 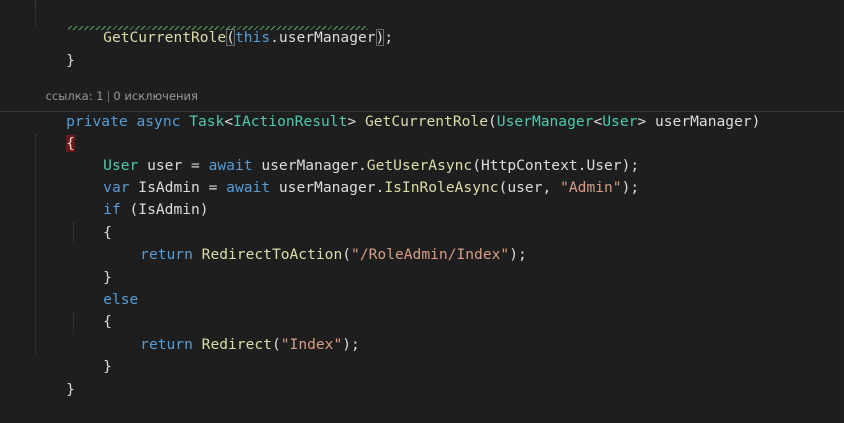 What do you see at coordinates (630, 187) in the screenshot?
I see `isinroleasync-close: );` at bounding box center [630, 187].